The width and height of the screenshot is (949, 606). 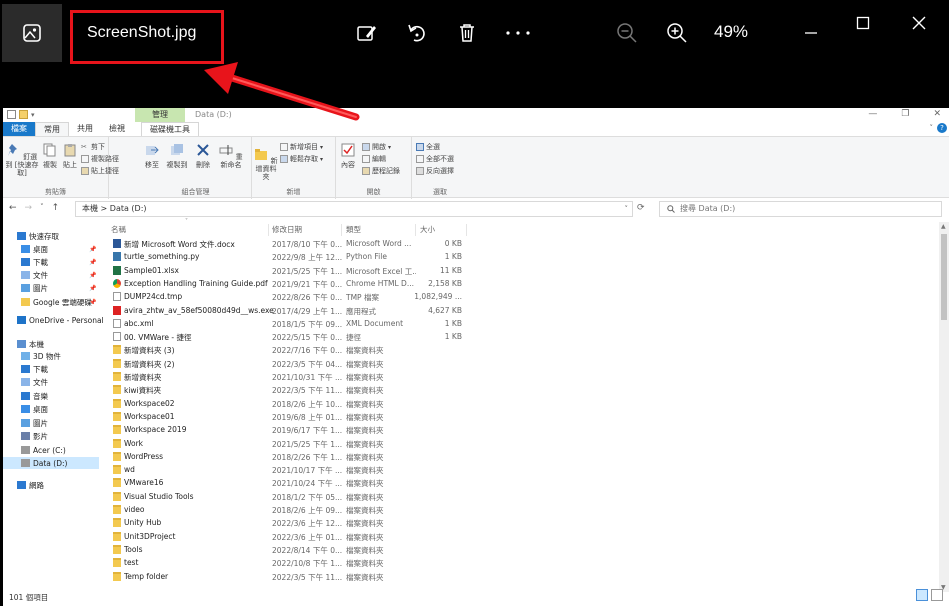 What do you see at coordinates (435, 159) in the screenshot?
I see `select-none-button: 全部不選` at bounding box center [435, 159].